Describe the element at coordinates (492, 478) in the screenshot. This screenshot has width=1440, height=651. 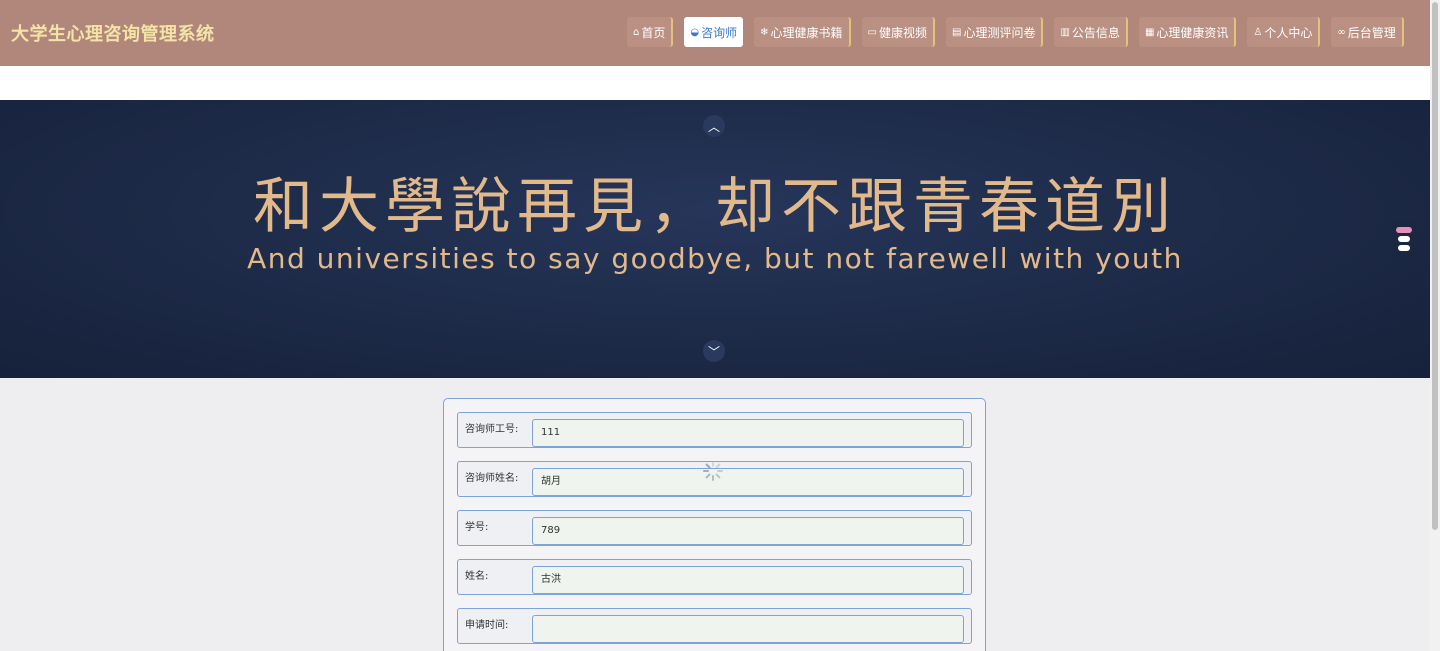
I see `form-field-label: 咨询师姓名:` at that location.